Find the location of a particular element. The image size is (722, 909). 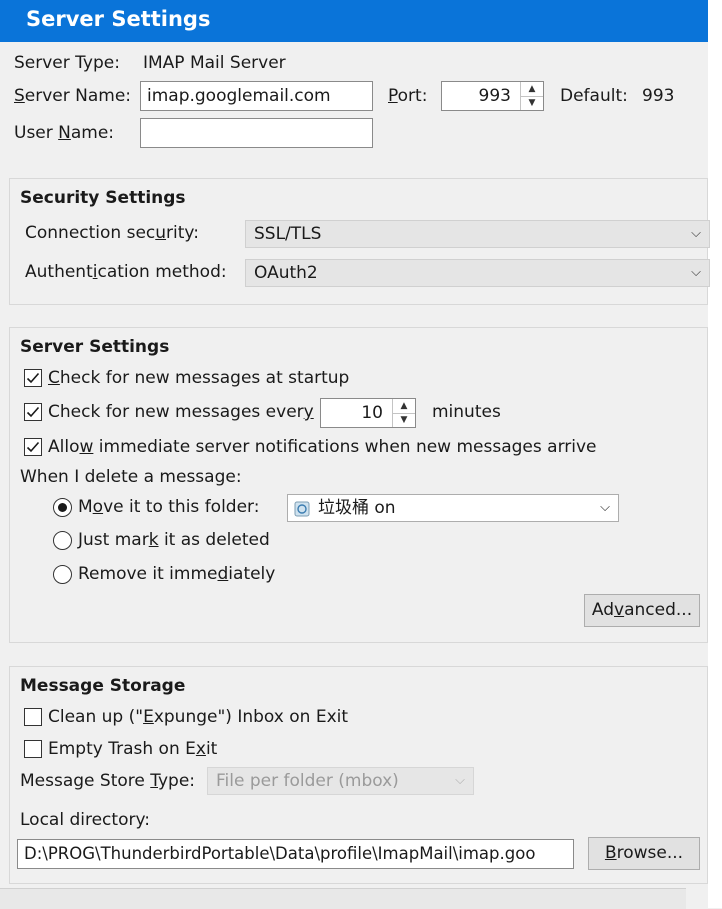

check-every-checkbox is located at coordinates (33, 412).